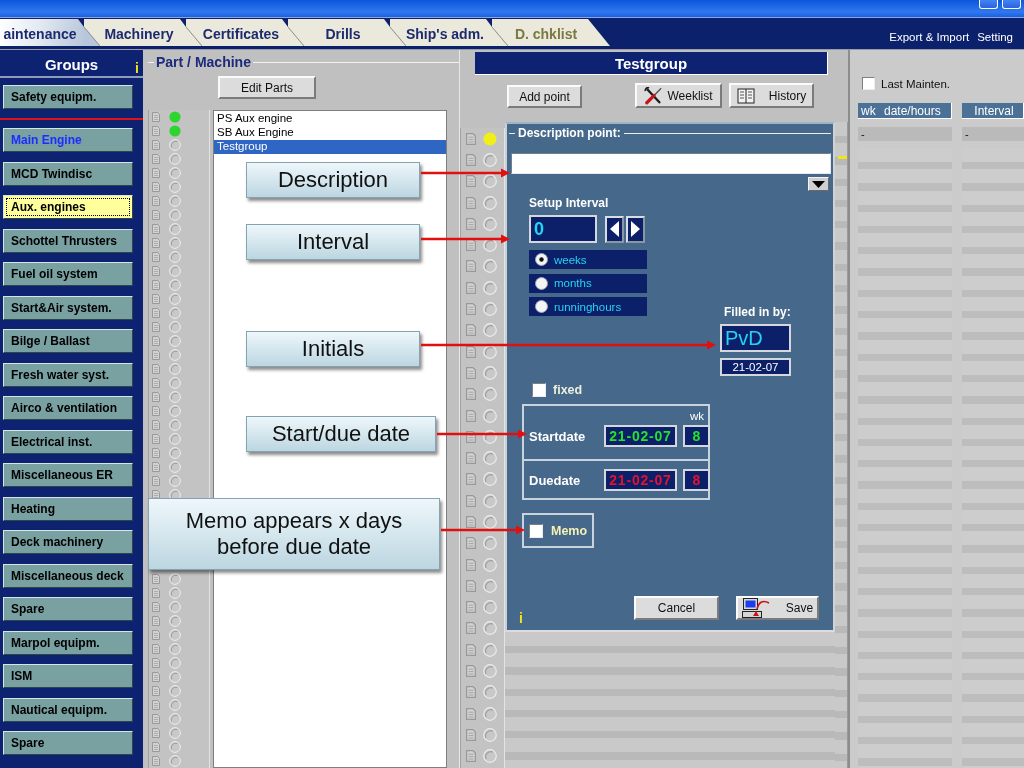  What do you see at coordinates (588, 283) in the screenshot?
I see `radio-option: months` at bounding box center [588, 283].